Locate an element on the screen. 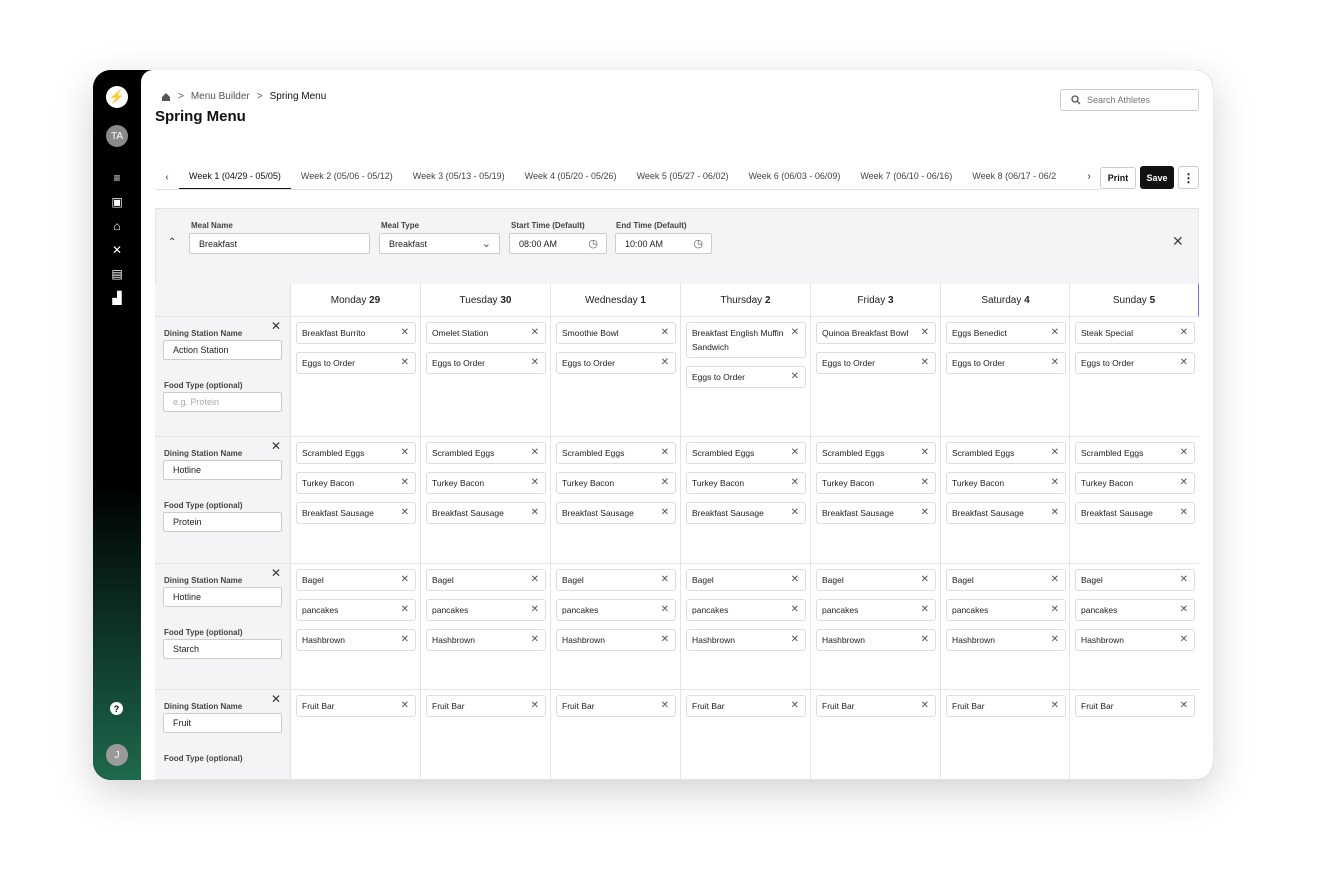  home-icon is located at coordinates (166, 97).